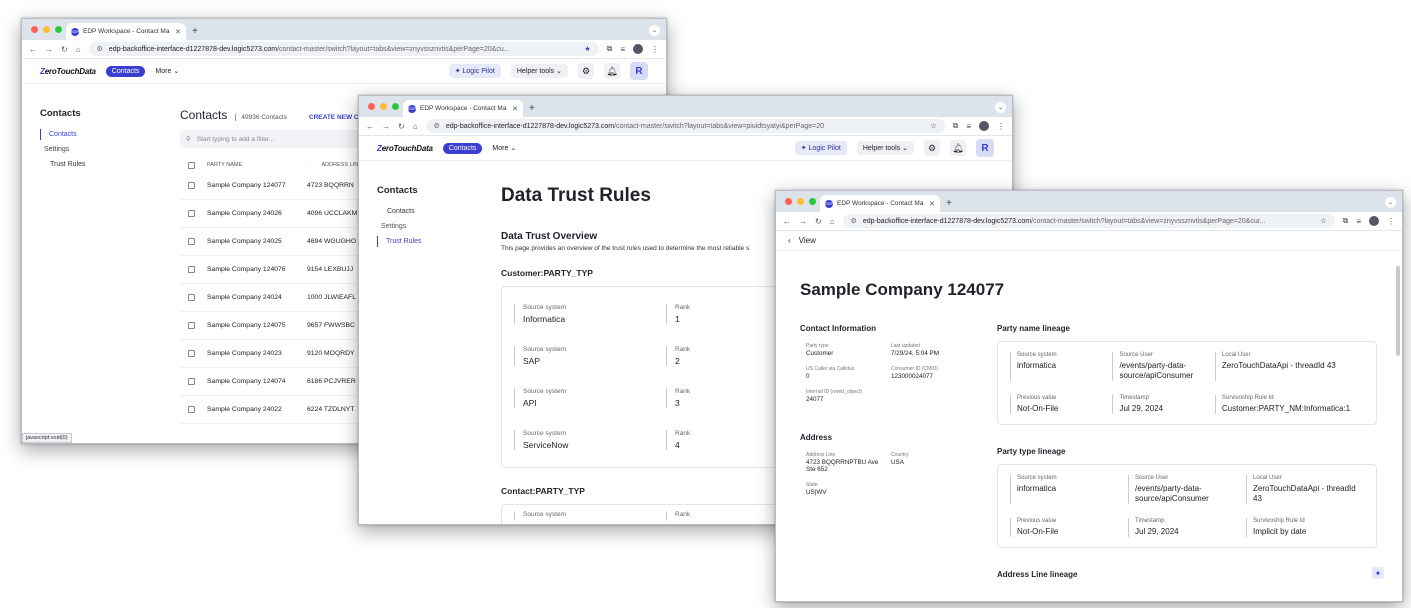  Describe the element at coordinates (204, 115) in the screenshot. I see `page-title: Contacts` at that location.